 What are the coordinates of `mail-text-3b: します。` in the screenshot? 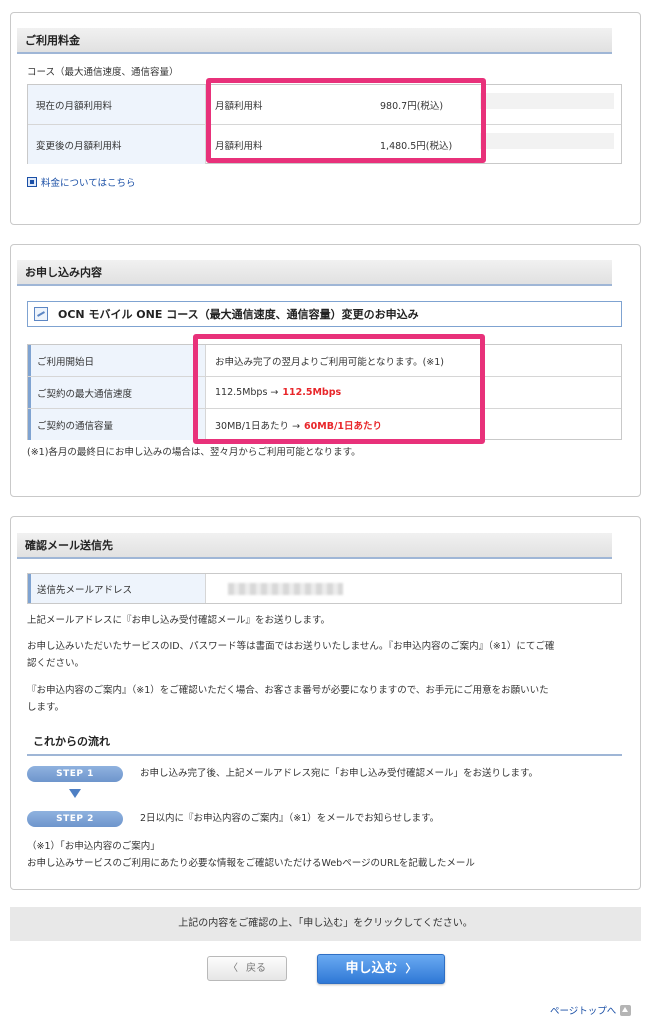 It's located at (46, 707).